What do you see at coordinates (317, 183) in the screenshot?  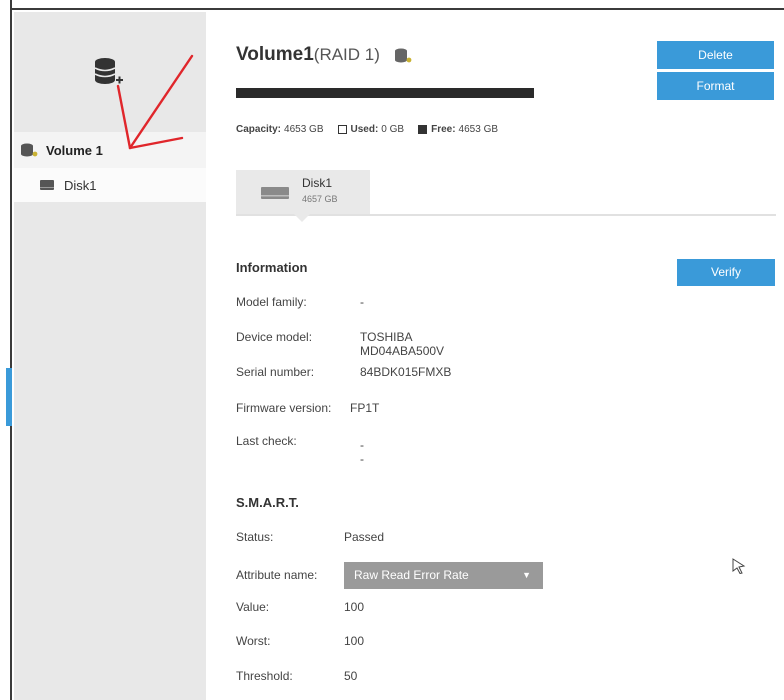 I see `tab-disk1-name: Disk1` at bounding box center [317, 183].